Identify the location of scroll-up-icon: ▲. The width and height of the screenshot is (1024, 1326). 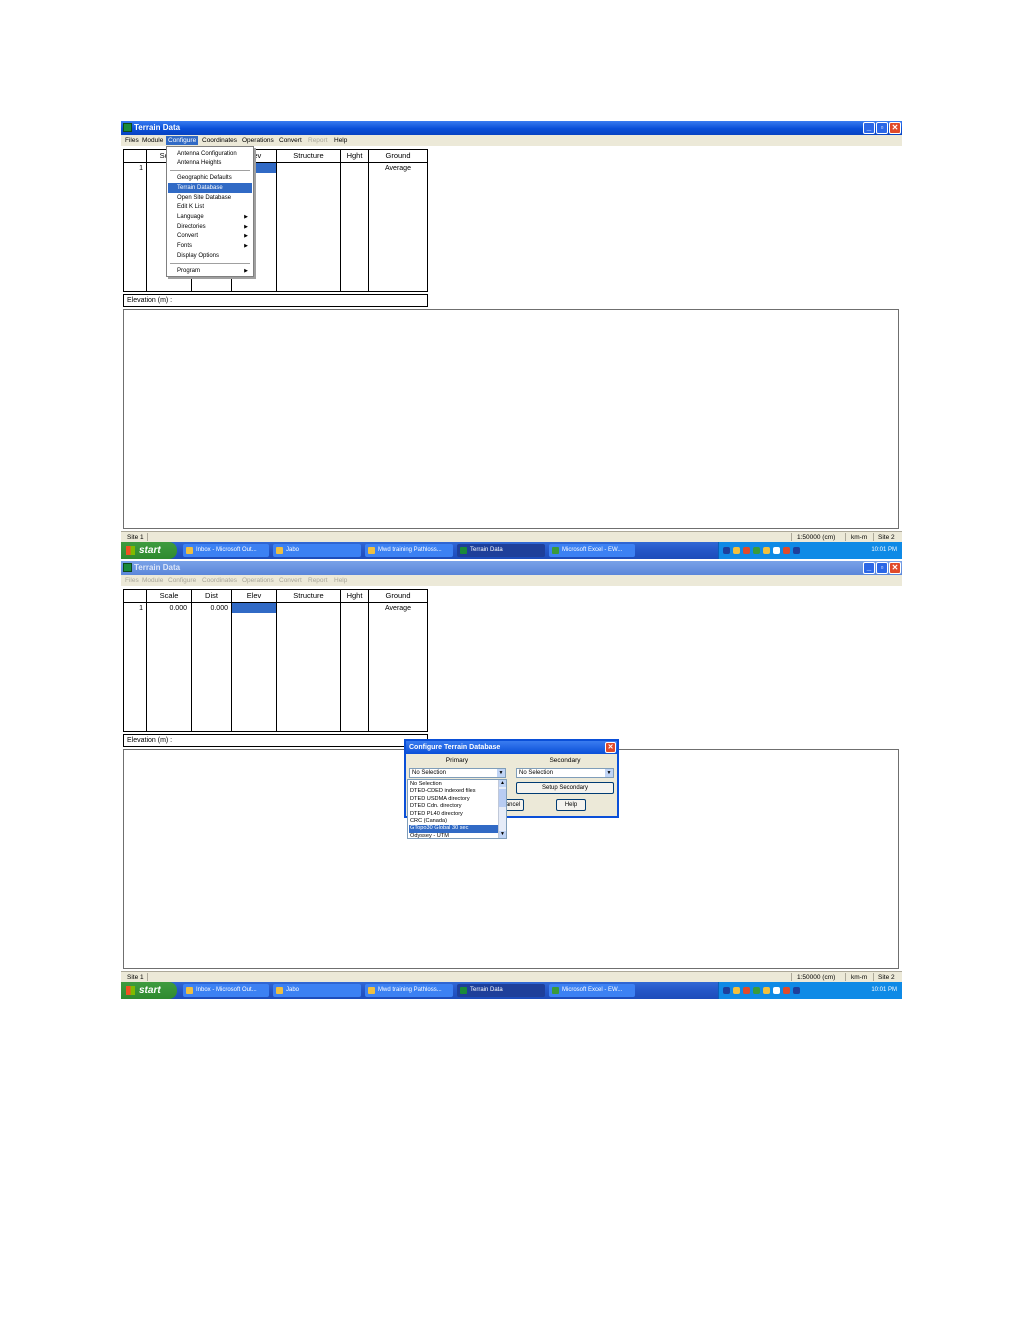
(502, 783).